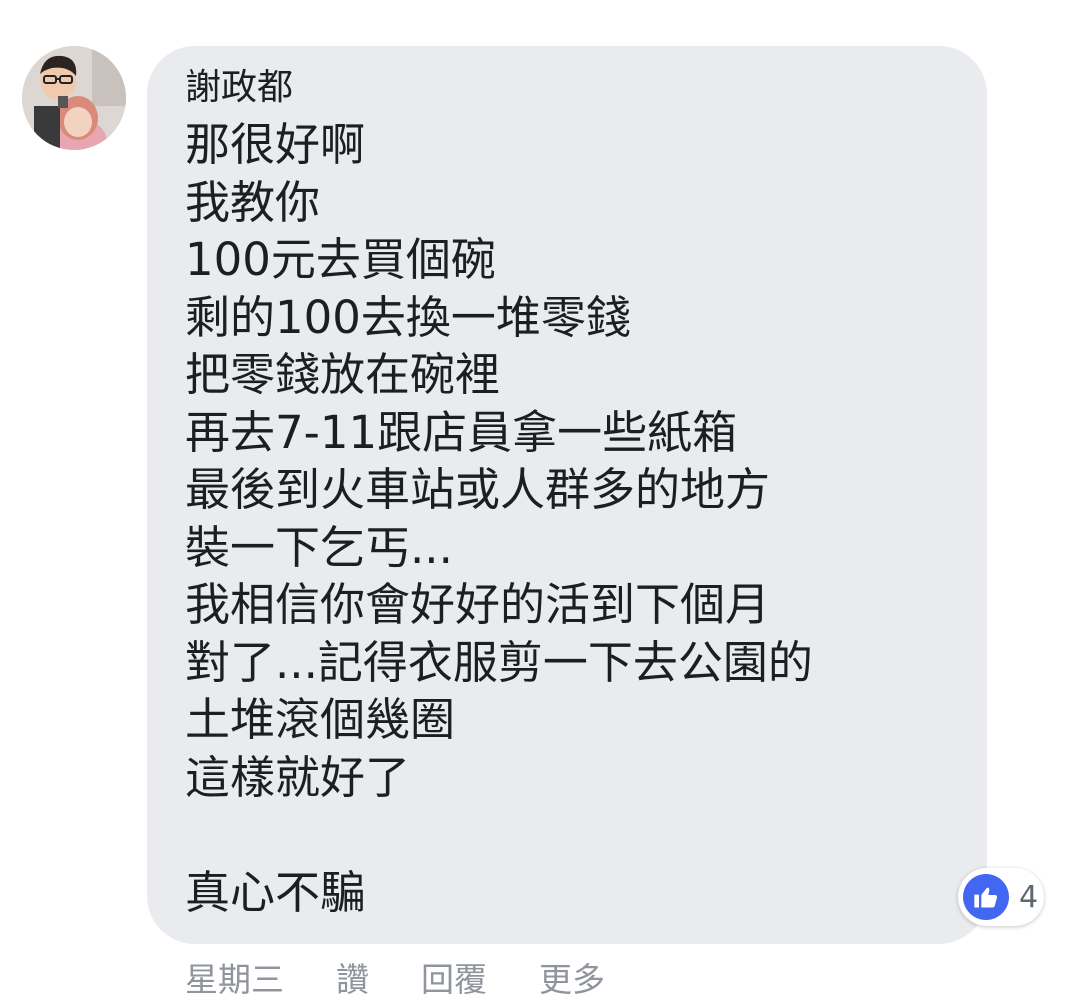  I want to click on comment-line: 這樣就好了, so click(298, 777).